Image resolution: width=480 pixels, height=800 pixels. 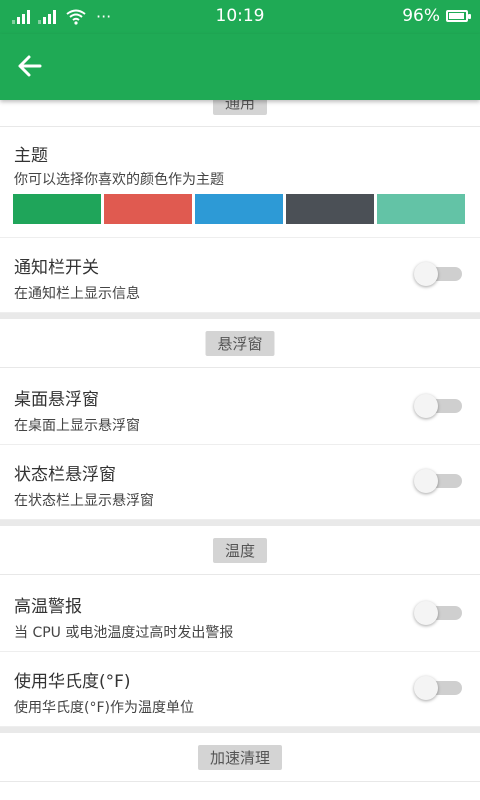 What do you see at coordinates (330, 209) in the screenshot?
I see `theme-swatch-dark-gray` at bounding box center [330, 209].